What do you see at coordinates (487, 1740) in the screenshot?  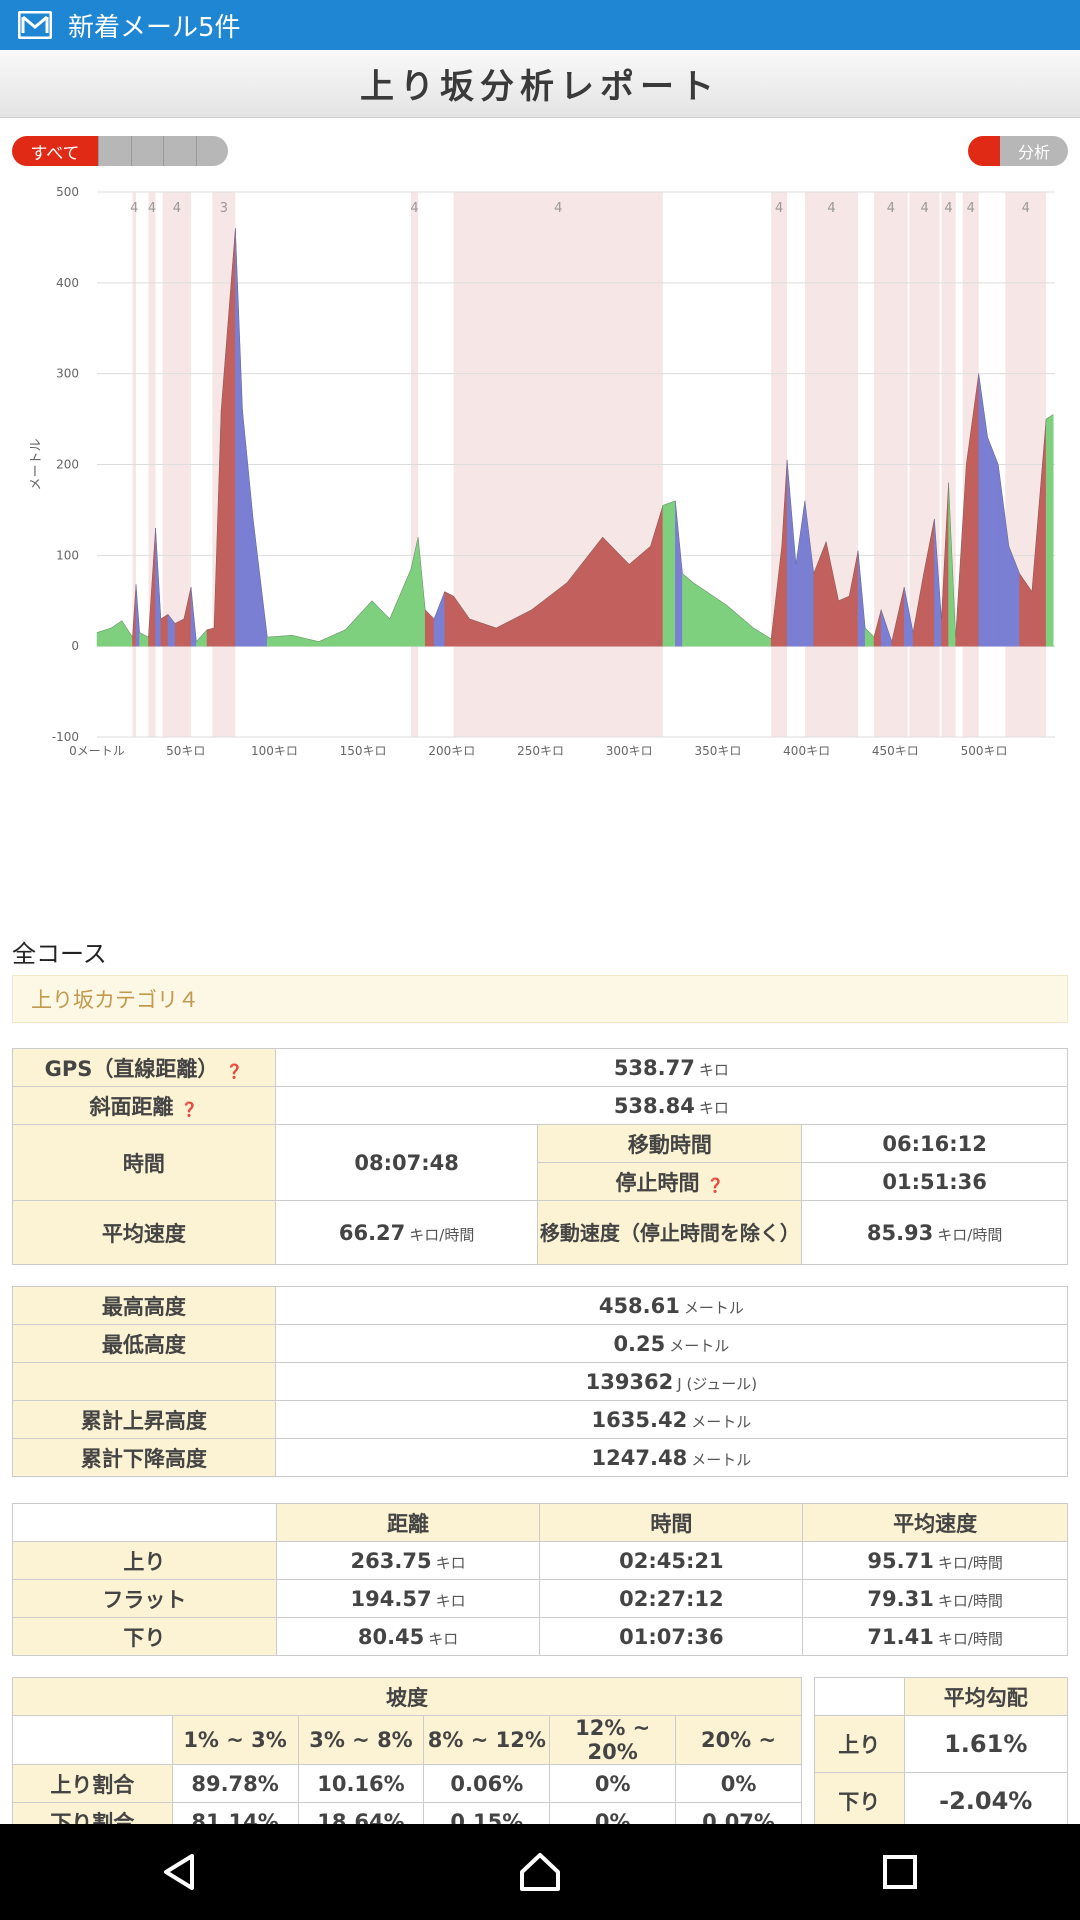 I see `range-header: 8% ~ 12%` at bounding box center [487, 1740].